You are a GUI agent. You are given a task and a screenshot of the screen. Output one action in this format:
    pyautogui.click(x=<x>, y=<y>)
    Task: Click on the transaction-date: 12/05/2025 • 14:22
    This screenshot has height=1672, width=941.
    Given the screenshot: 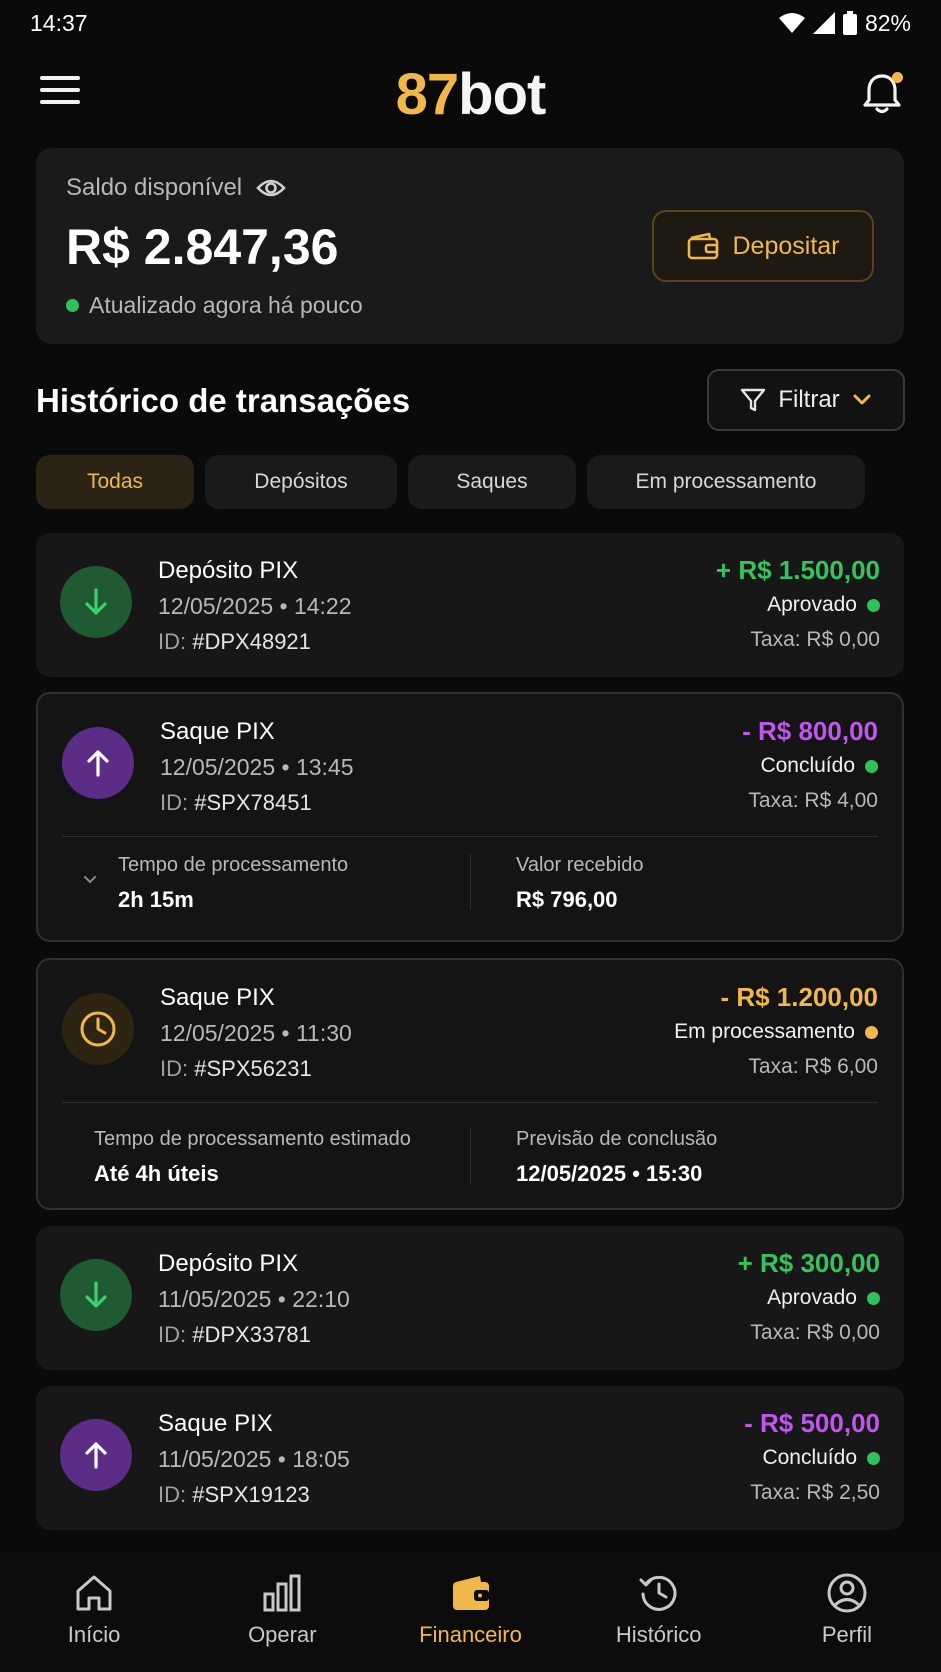 What is the action you would take?
    pyautogui.click(x=255, y=606)
    